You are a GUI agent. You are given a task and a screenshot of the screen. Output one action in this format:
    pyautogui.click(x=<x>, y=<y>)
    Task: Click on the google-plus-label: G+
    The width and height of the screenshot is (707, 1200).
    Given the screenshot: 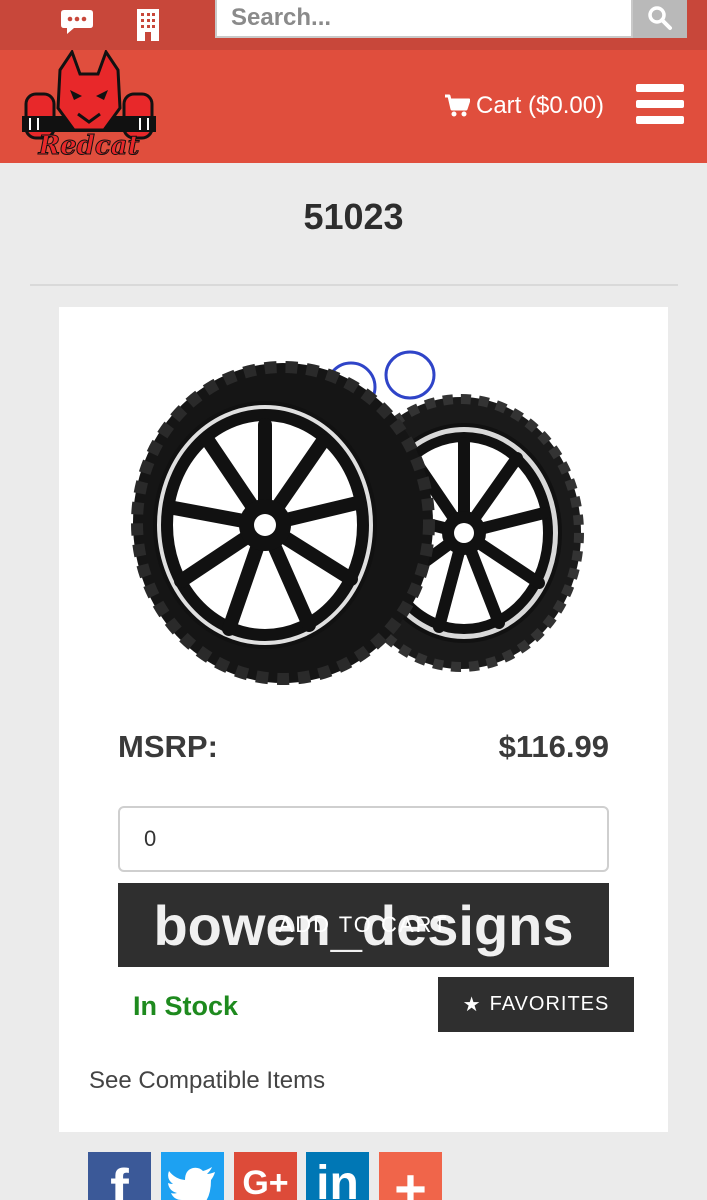 What is the action you would take?
    pyautogui.click(x=265, y=1182)
    